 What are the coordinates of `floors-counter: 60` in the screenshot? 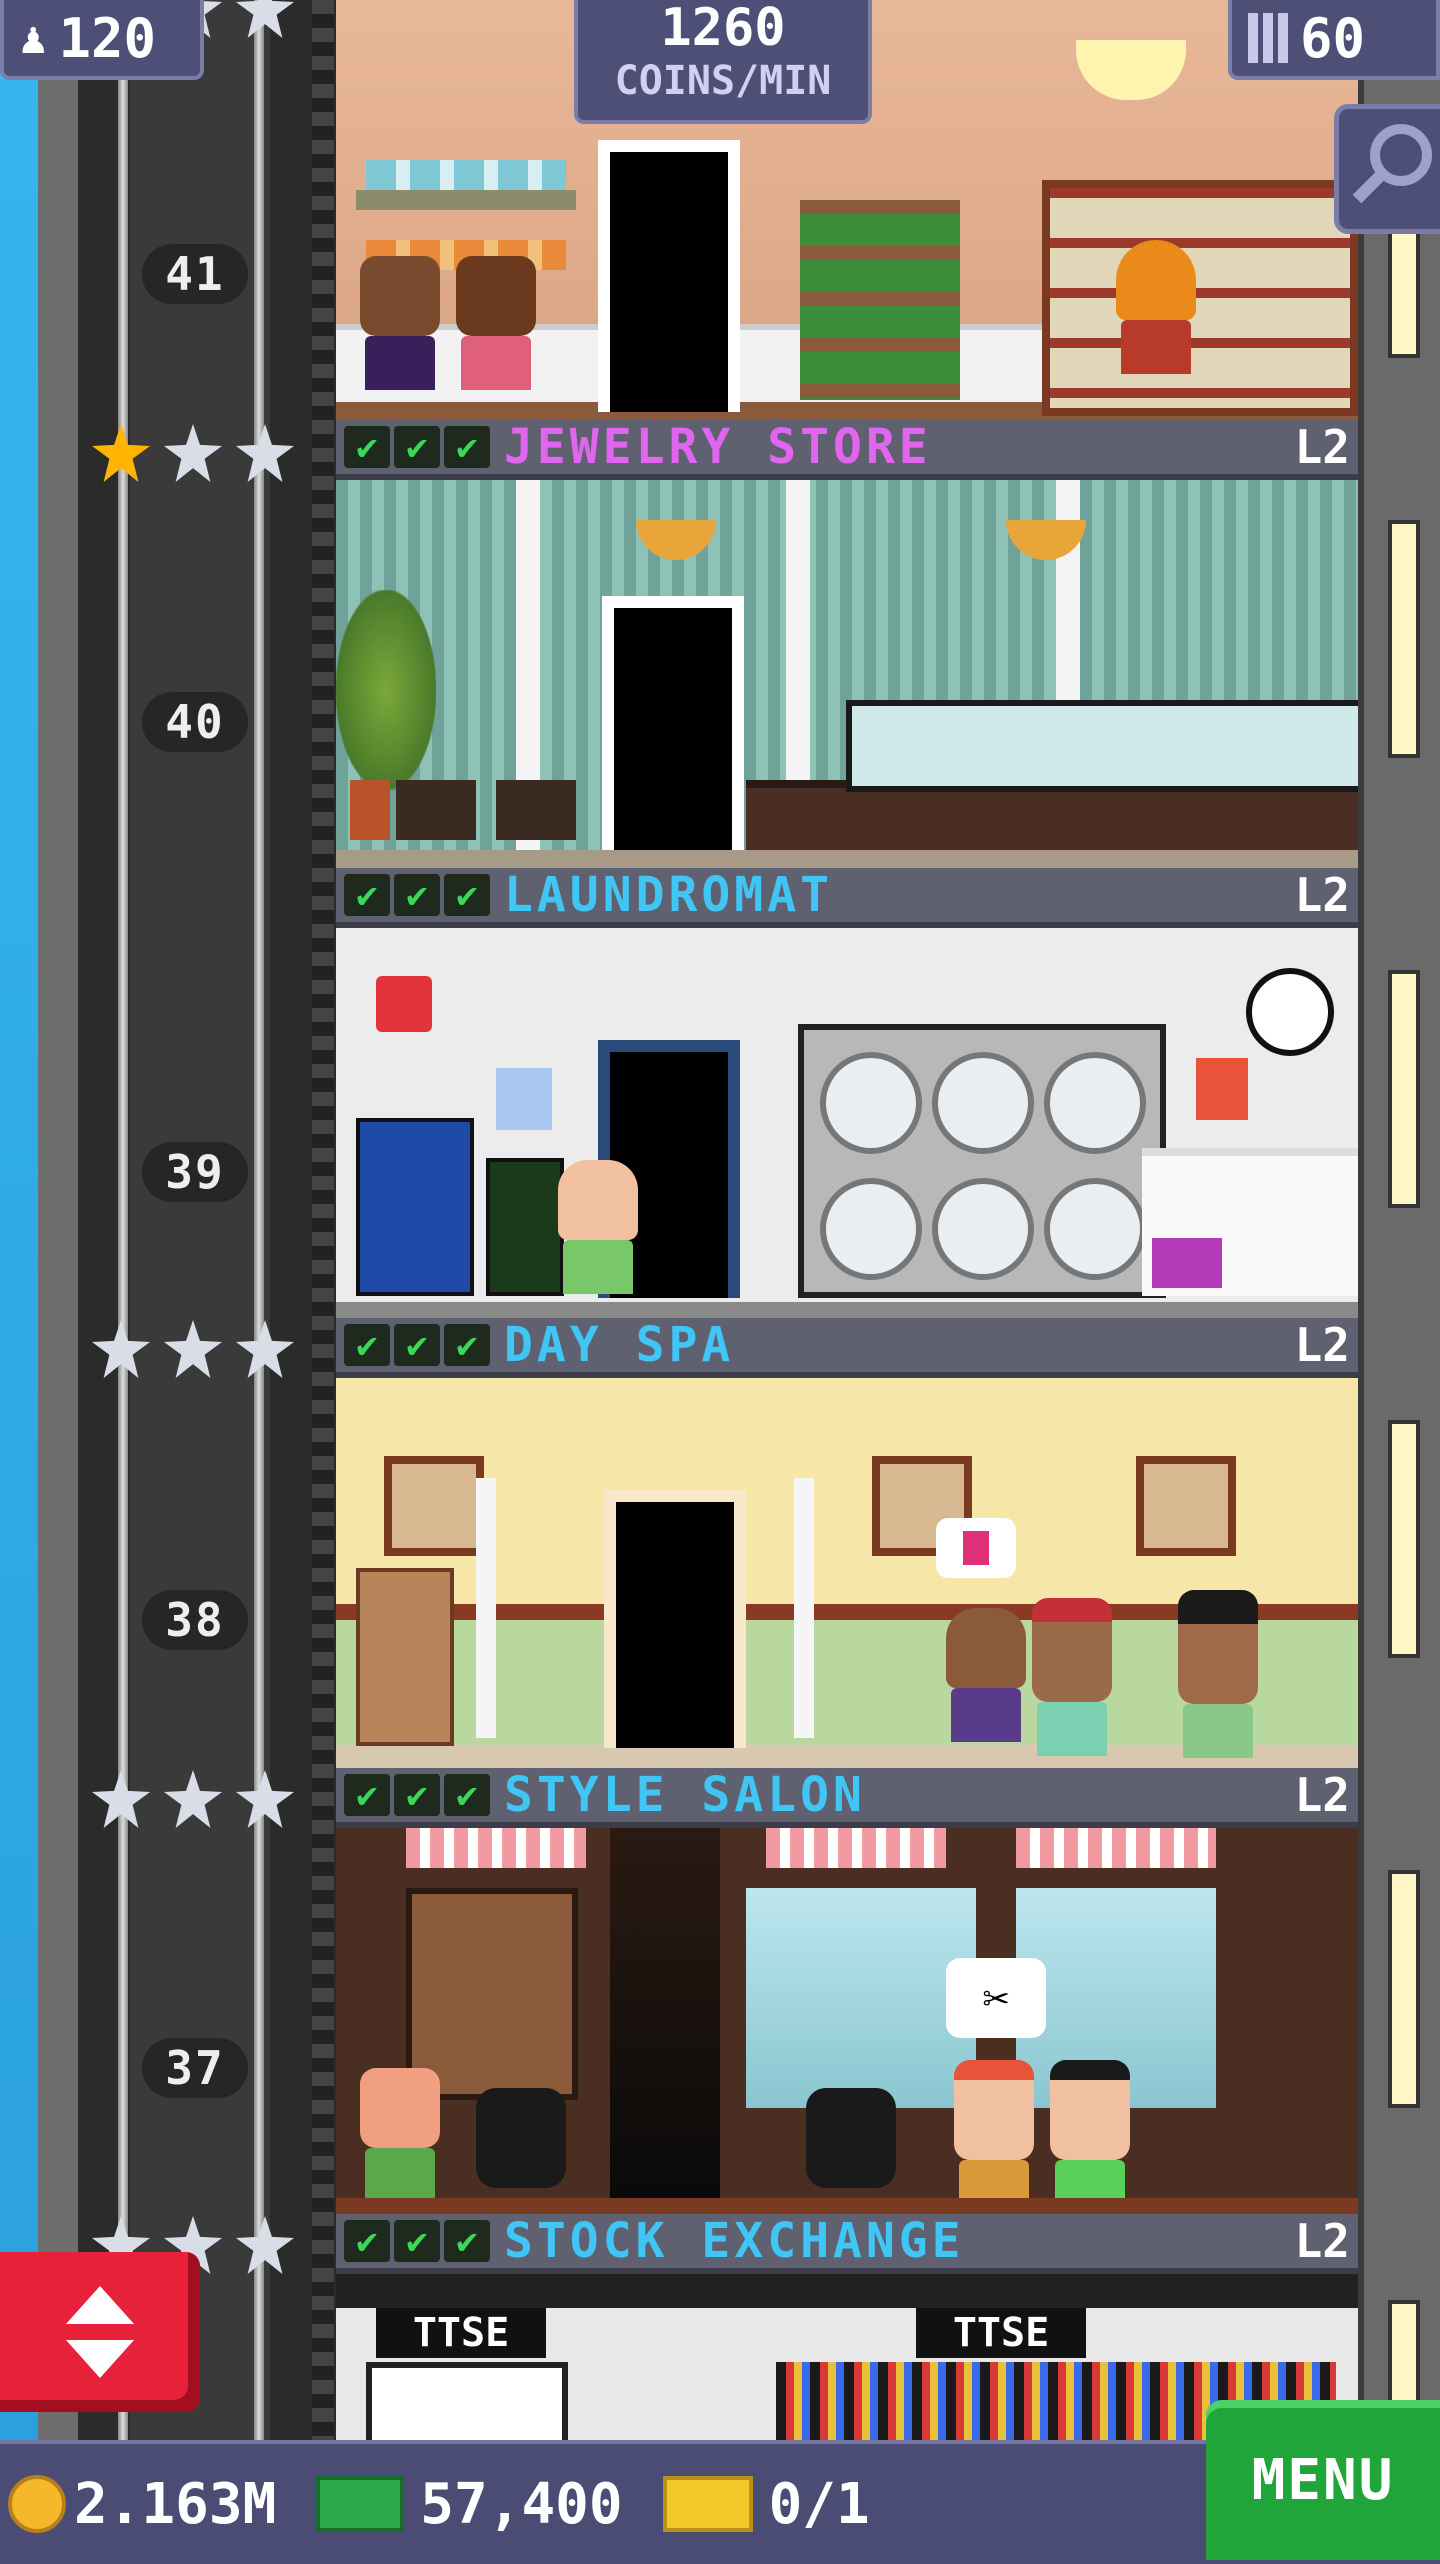 It's located at (1334, 40).